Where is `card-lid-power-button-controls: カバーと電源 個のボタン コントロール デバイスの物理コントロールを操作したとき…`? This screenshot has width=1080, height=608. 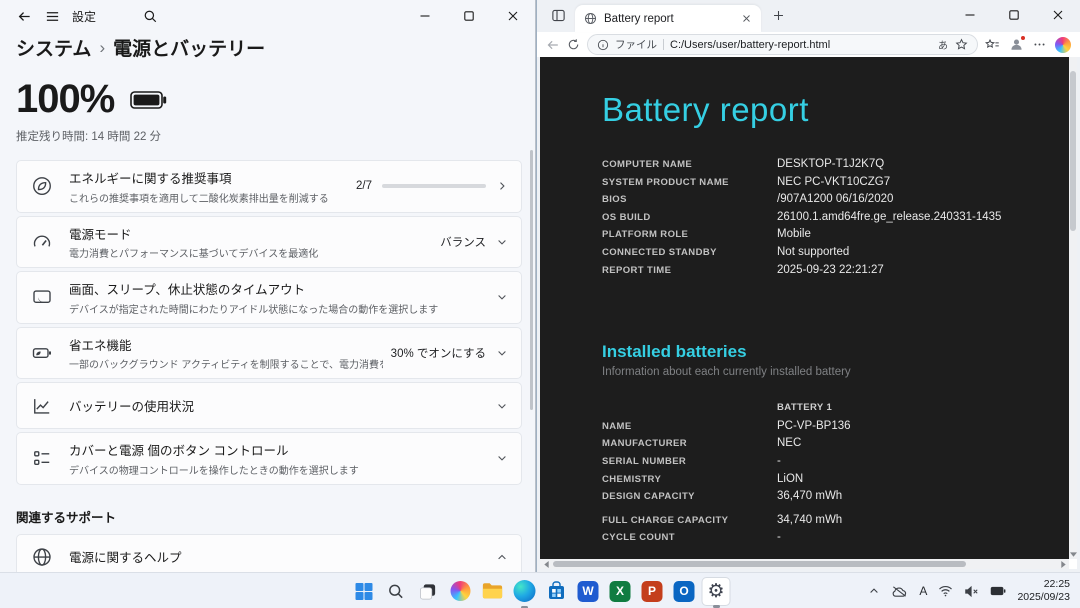 card-lid-power-button-controls: カバーと電源 個のボタン コントロール デバイスの物理コントロールを操作したとき… is located at coordinates (269, 458).